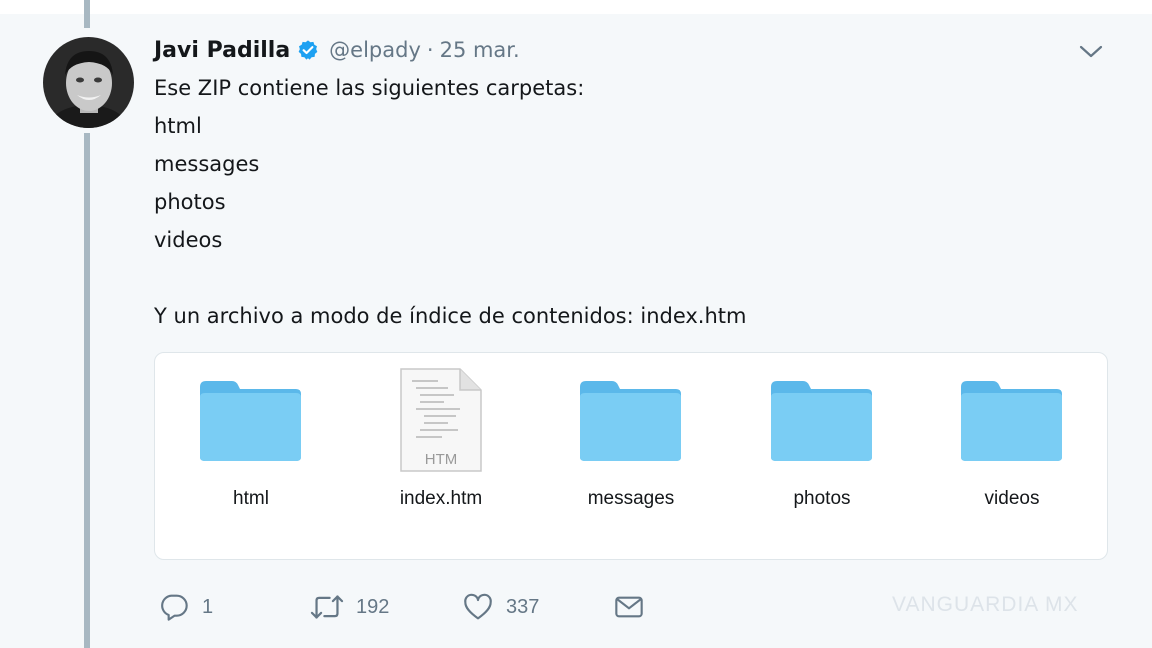 The image size is (1152, 648). Describe the element at coordinates (441, 459) in the screenshot. I see `file-type-badge: HTM` at that location.